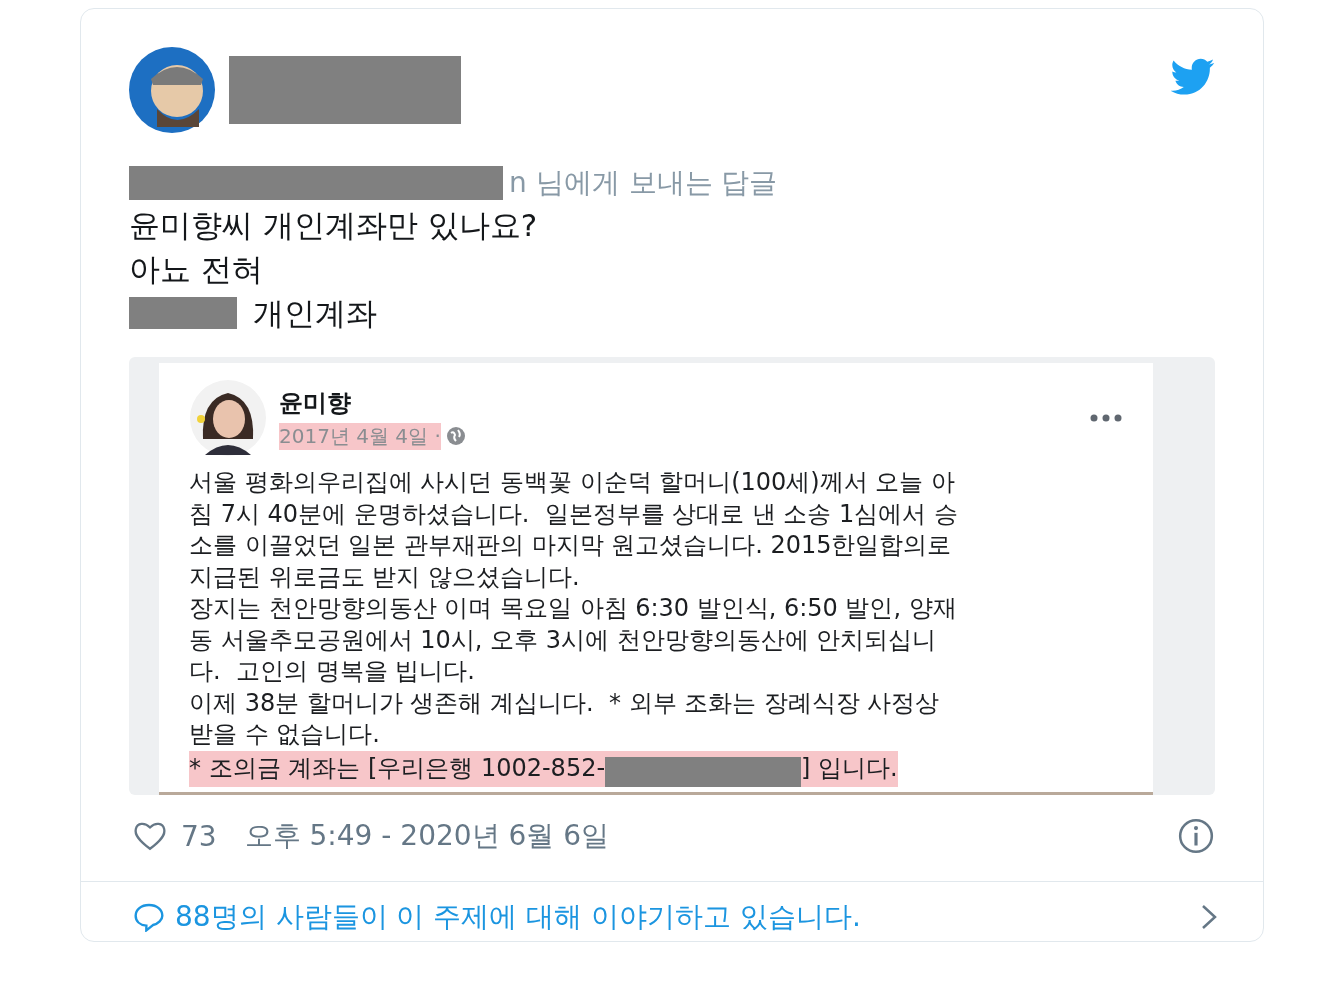 The height and width of the screenshot is (1008, 1344). What do you see at coordinates (570, 545) in the screenshot?
I see `post-text: 소를 이끌었던 일본 관부재판의 마지막 원고셨습니다. 2015한일합의로` at bounding box center [570, 545].